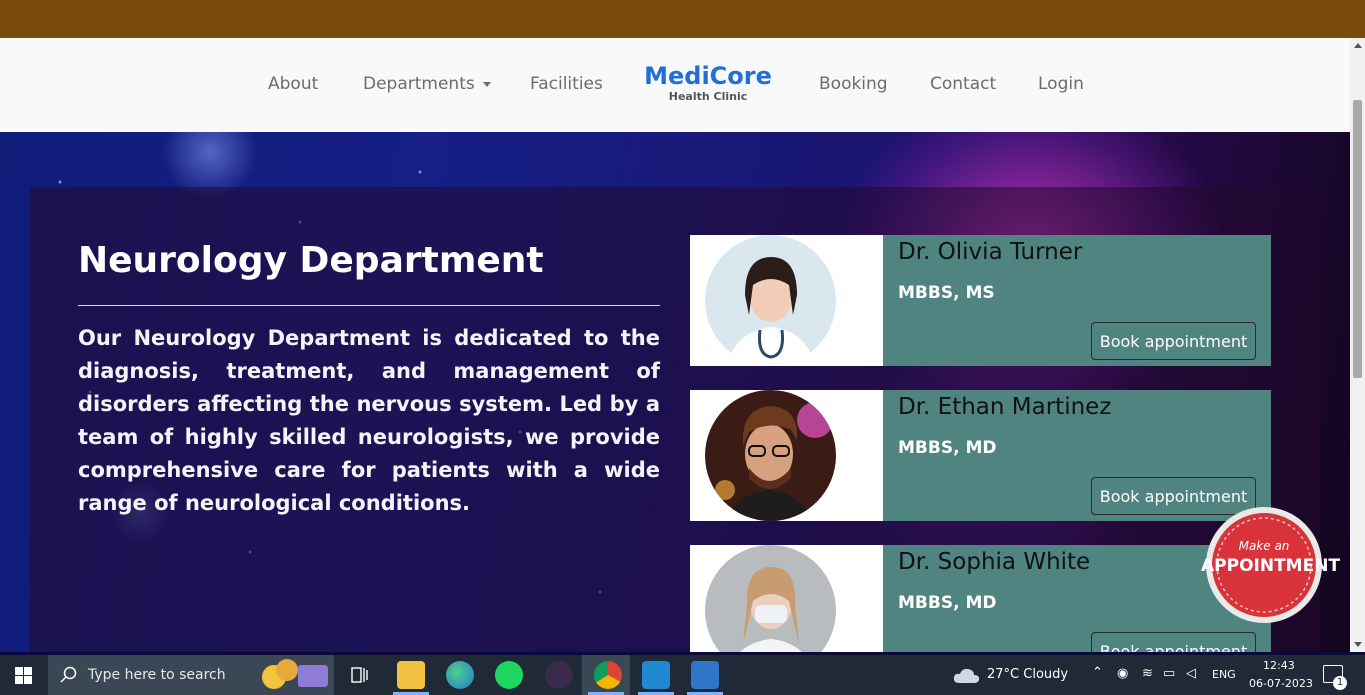 The width and height of the screenshot is (1365, 695). Describe the element at coordinates (1005, 407) in the screenshot. I see `doctor-name: Dr. Ethan Martinez` at that location.